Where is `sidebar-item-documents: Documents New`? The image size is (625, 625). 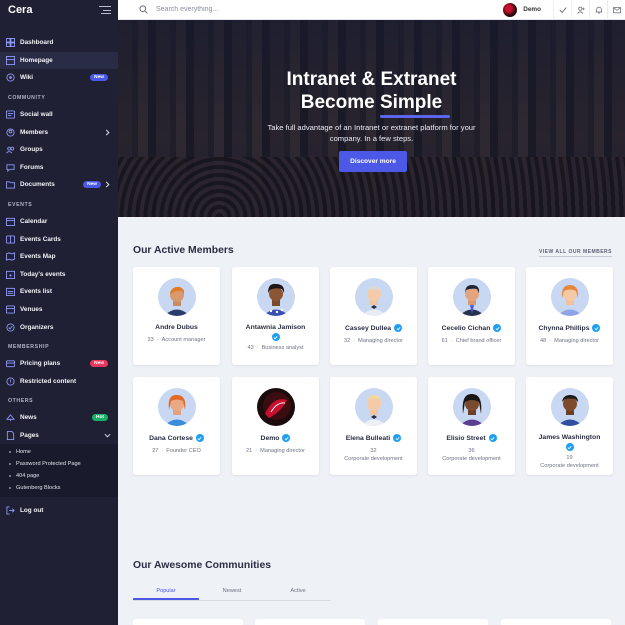 sidebar-item-documents: Documents New is located at coordinates (59, 185).